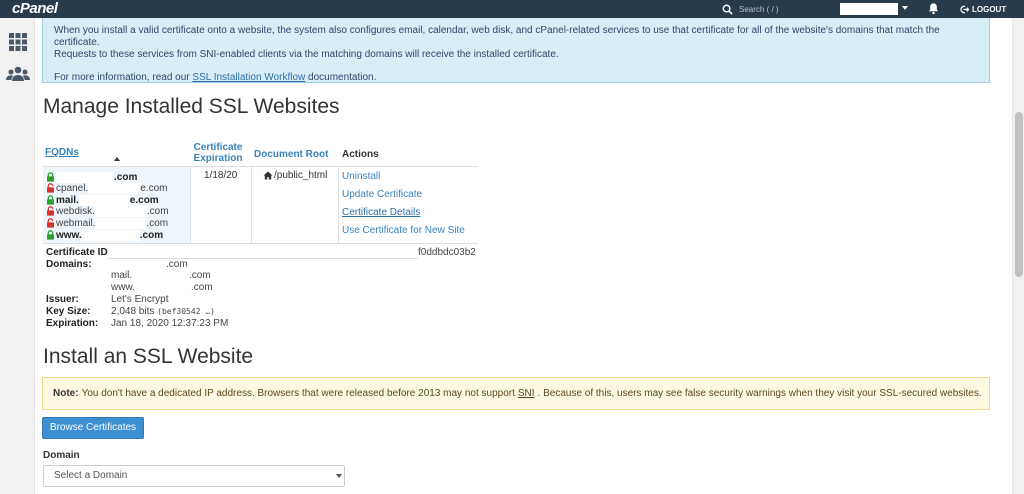 This screenshot has height=494, width=1024. What do you see at coordinates (382, 194) in the screenshot?
I see `update-certificate-link: Update Certificate` at bounding box center [382, 194].